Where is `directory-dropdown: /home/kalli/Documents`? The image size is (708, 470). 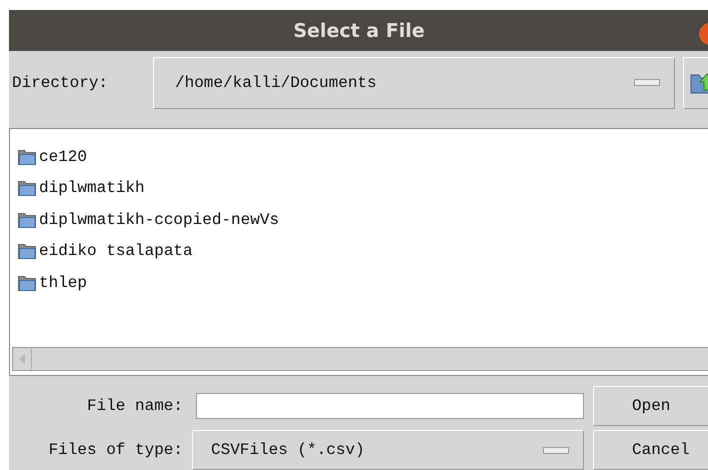 directory-dropdown: /home/kalli/Documents is located at coordinates (414, 82).